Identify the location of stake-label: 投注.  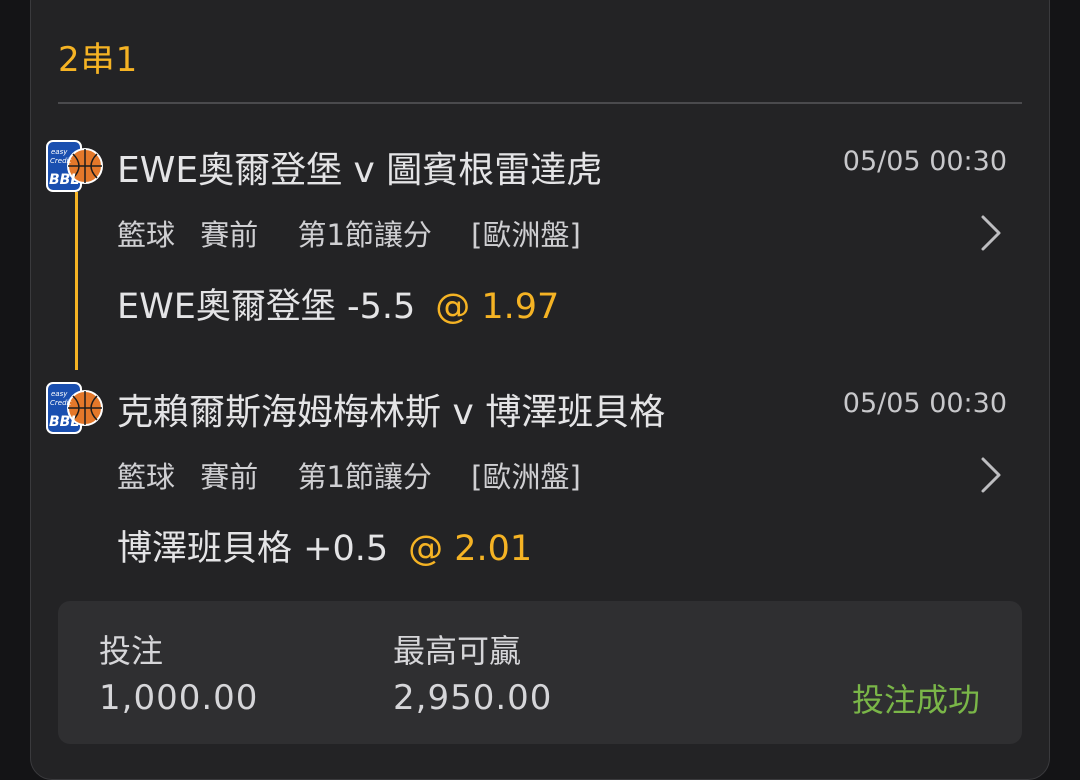
(131, 651).